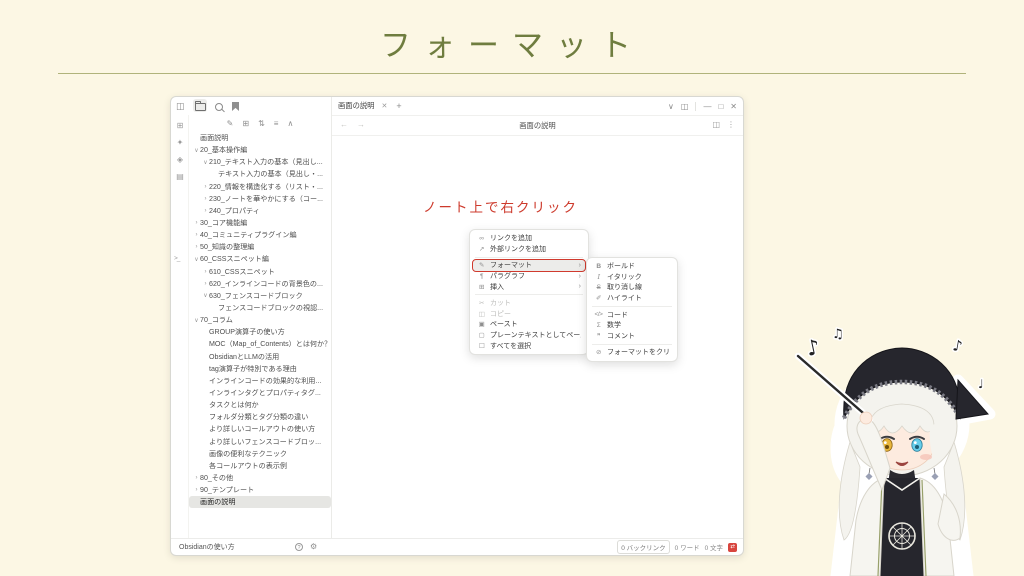 The height and width of the screenshot is (576, 1024). I want to click on menu-item-add-external-link: ↗ 外部リンクを追加, so click(529, 249).